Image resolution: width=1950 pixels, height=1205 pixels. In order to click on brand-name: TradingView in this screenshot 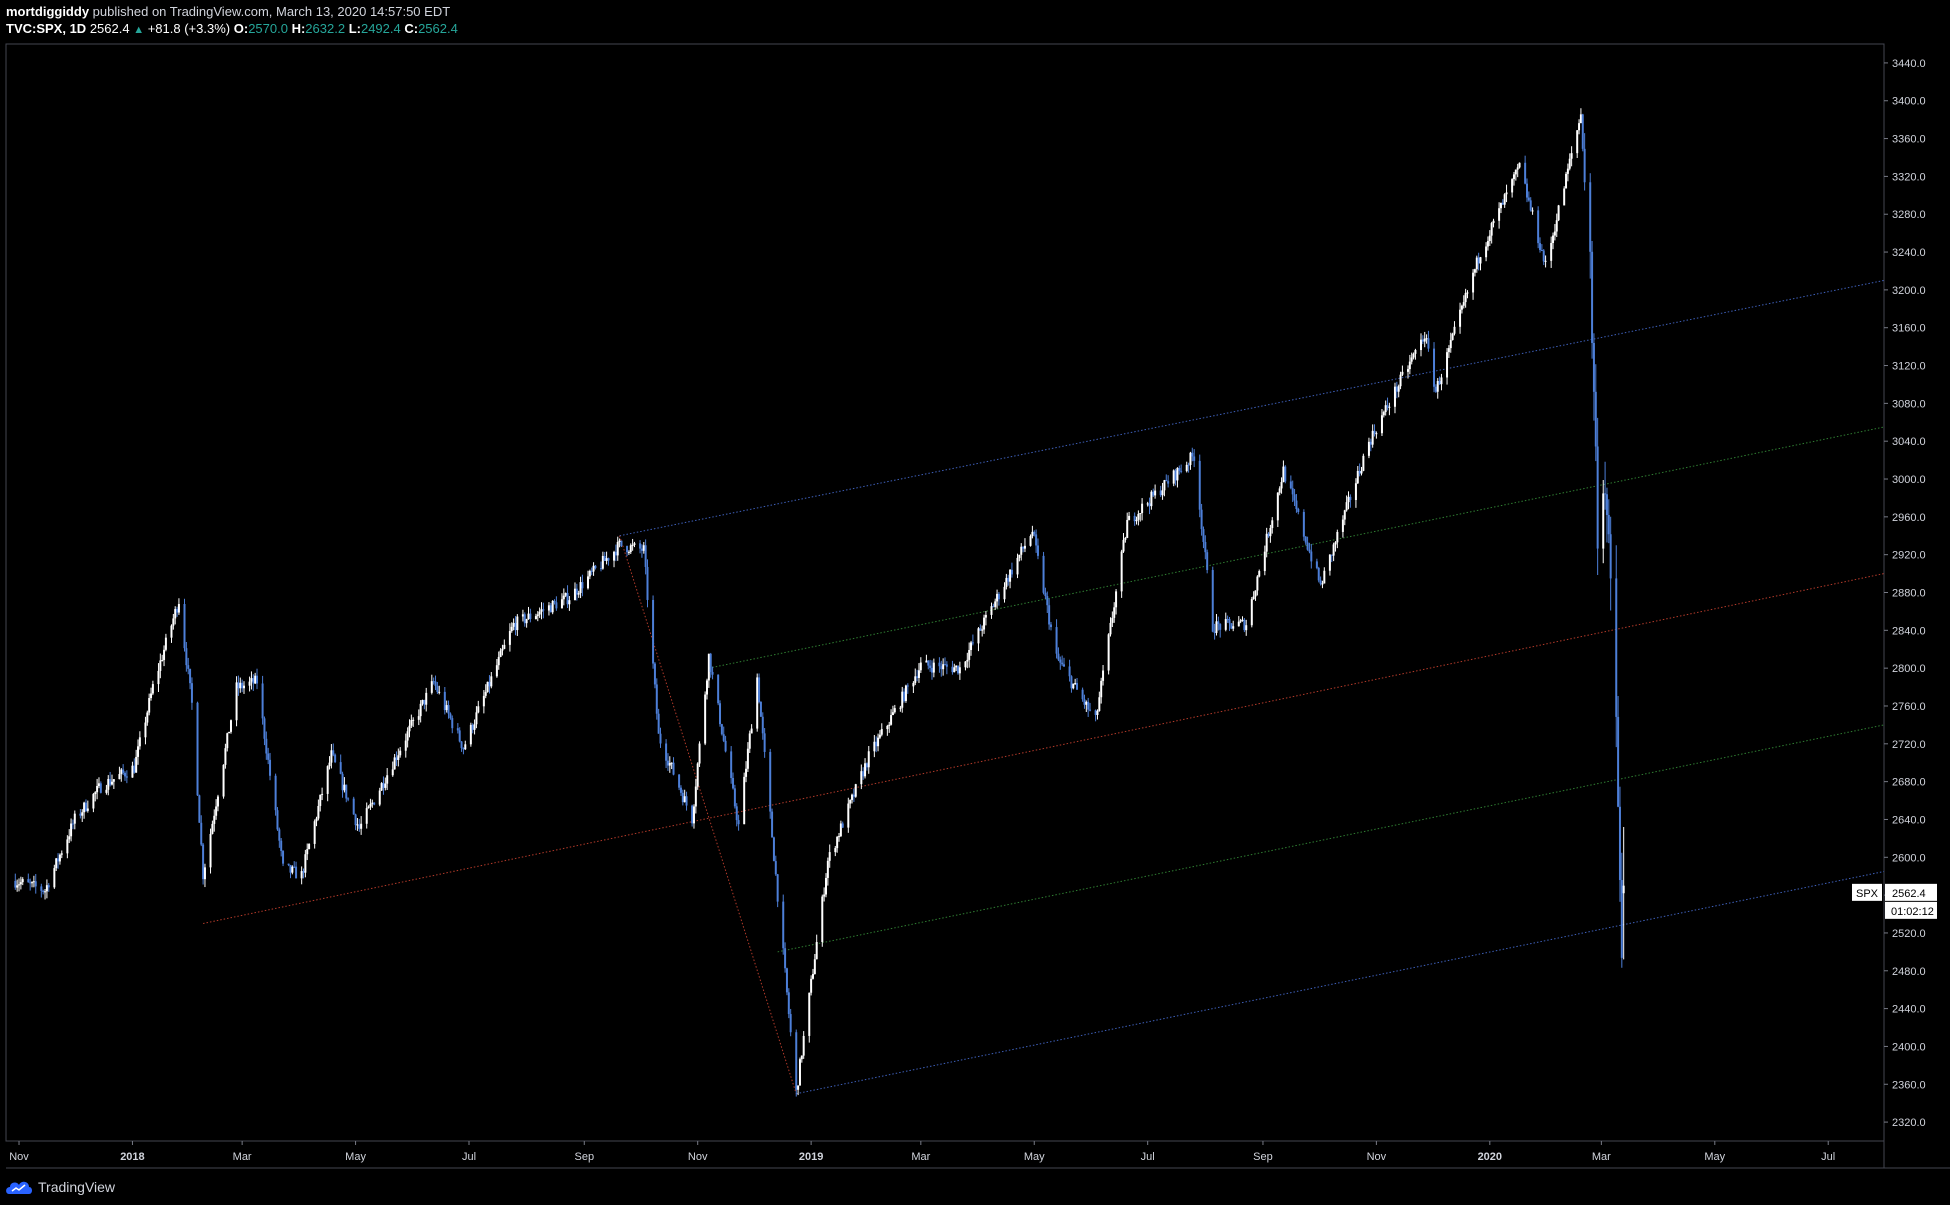, I will do `click(77, 1187)`.